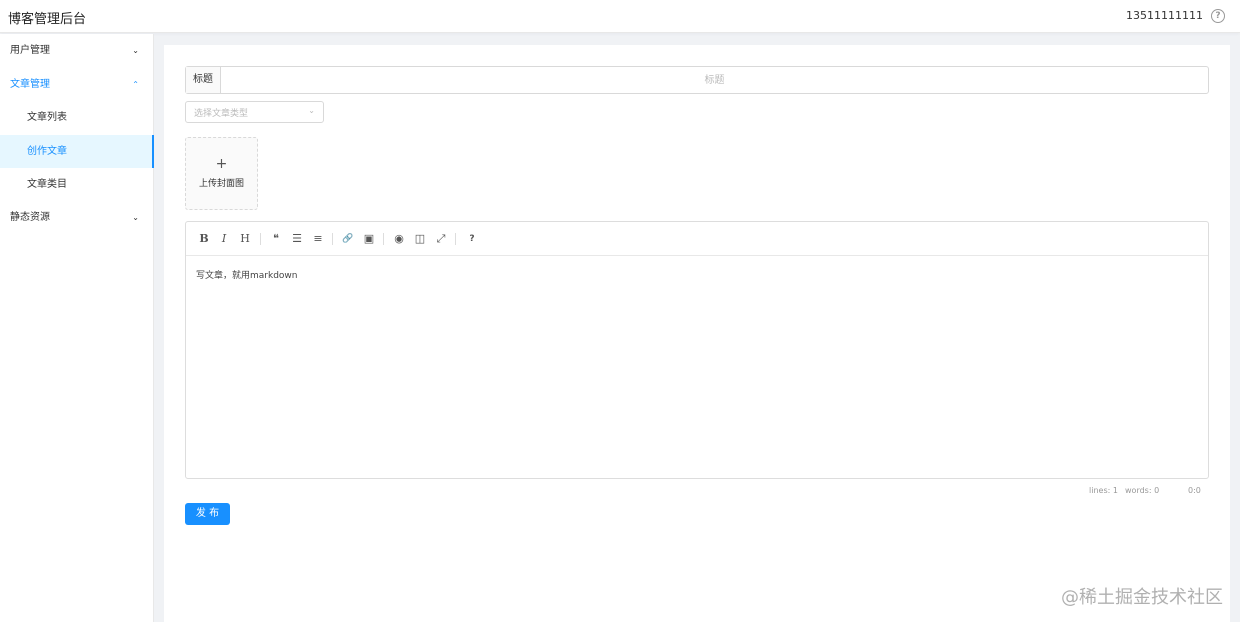  What do you see at coordinates (1218, 16) in the screenshot?
I see `help-icon: ?` at bounding box center [1218, 16].